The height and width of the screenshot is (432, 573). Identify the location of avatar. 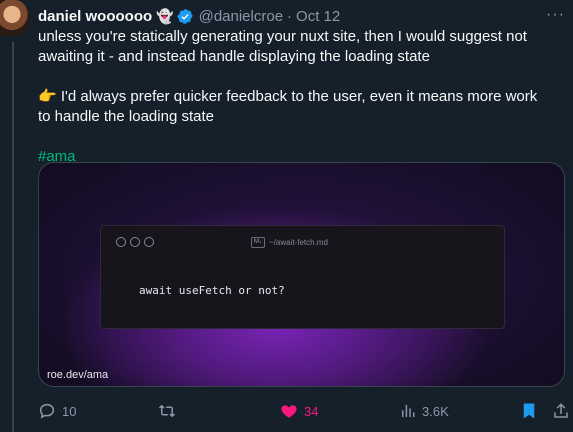
(15, 18).